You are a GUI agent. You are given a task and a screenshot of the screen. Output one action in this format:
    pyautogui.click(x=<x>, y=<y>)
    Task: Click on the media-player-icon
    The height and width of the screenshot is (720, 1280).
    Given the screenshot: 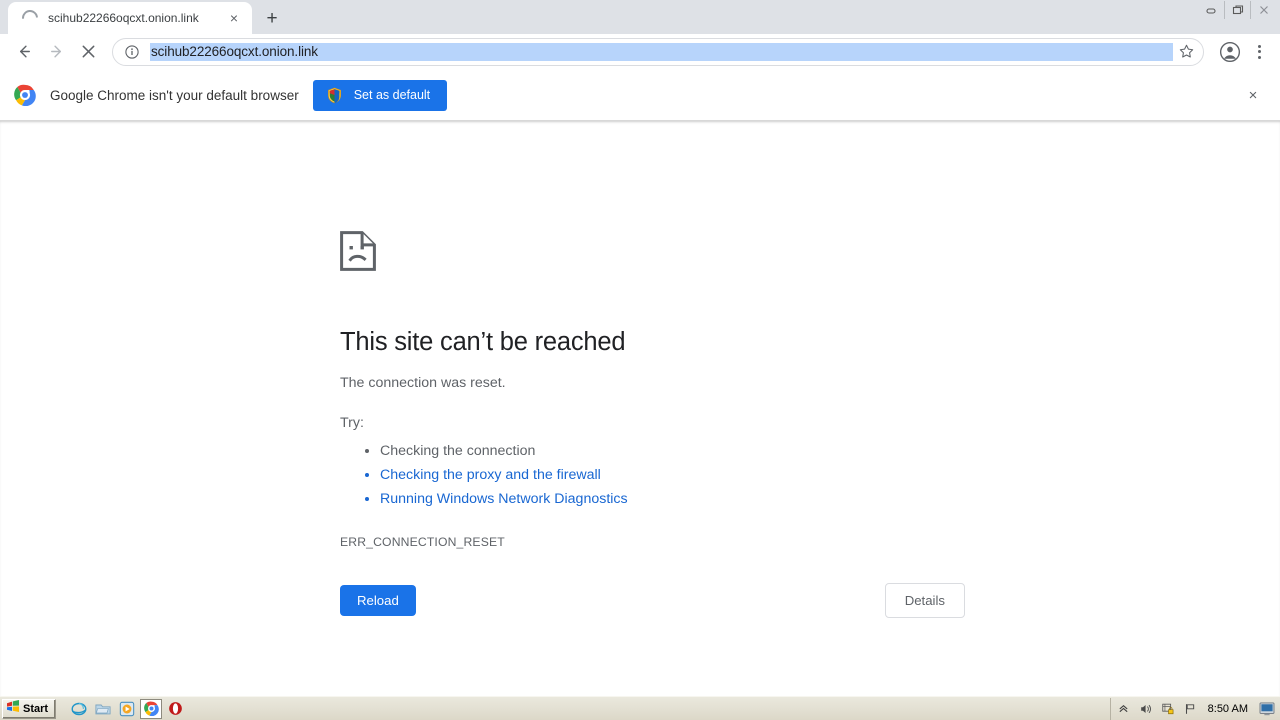 What is the action you would take?
    pyautogui.click(x=127, y=709)
    